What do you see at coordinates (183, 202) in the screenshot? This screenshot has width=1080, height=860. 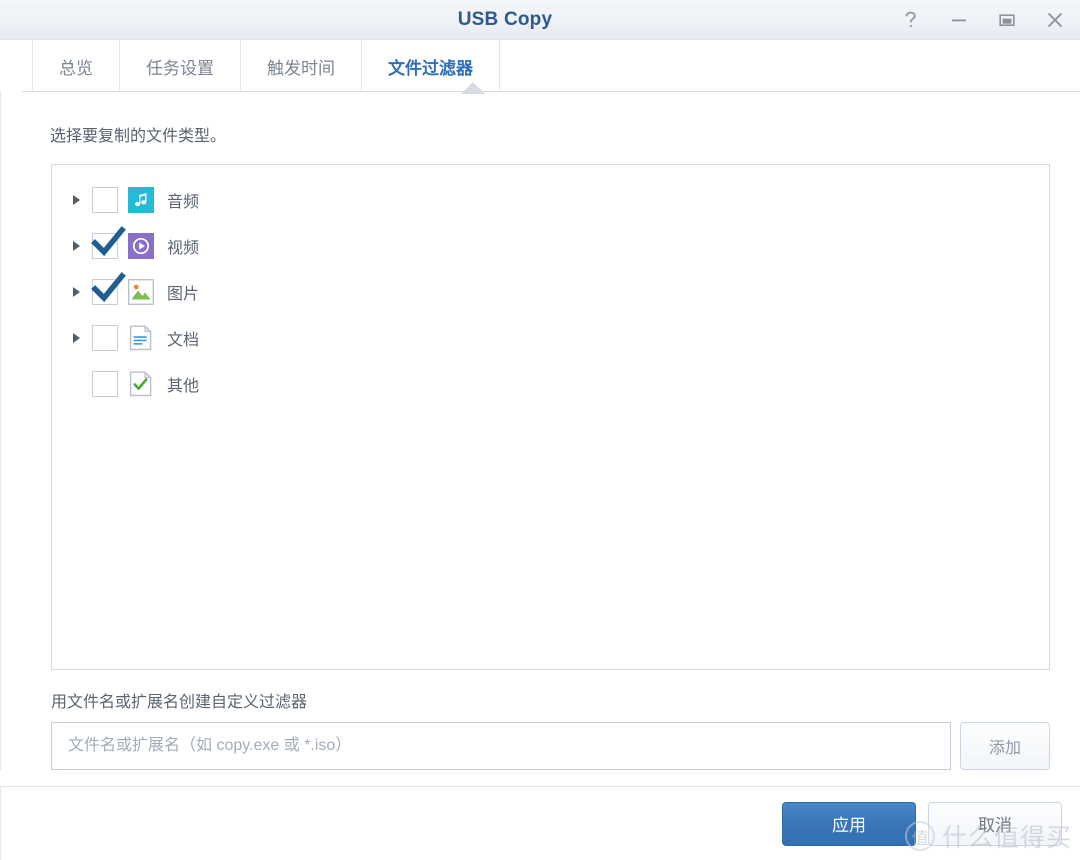 I see `file-type-label-audio: 音频` at bounding box center [183, 202].